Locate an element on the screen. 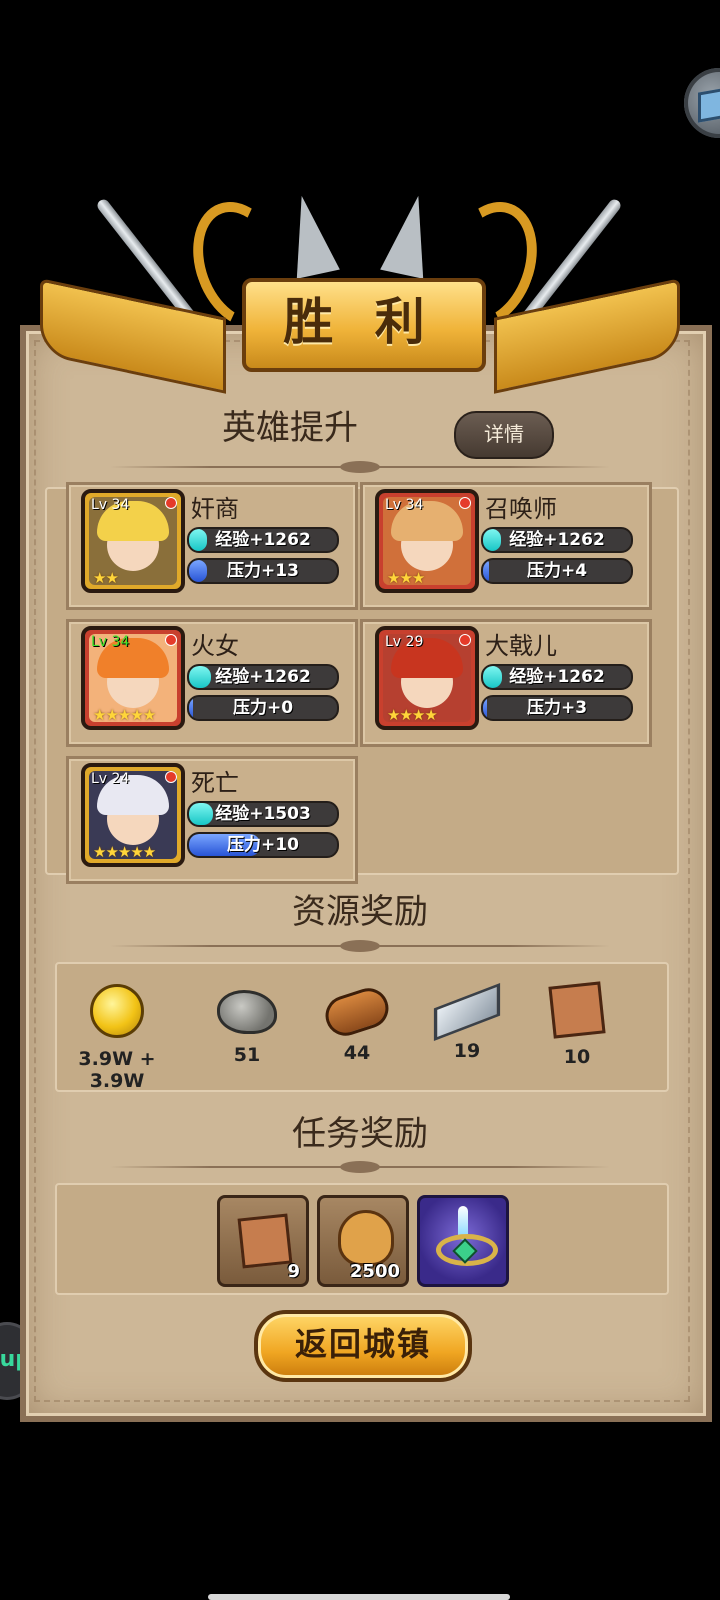 The width and height of the screenshot is (720, 1600). floating-menu-button is located at coordinates (702, 103).